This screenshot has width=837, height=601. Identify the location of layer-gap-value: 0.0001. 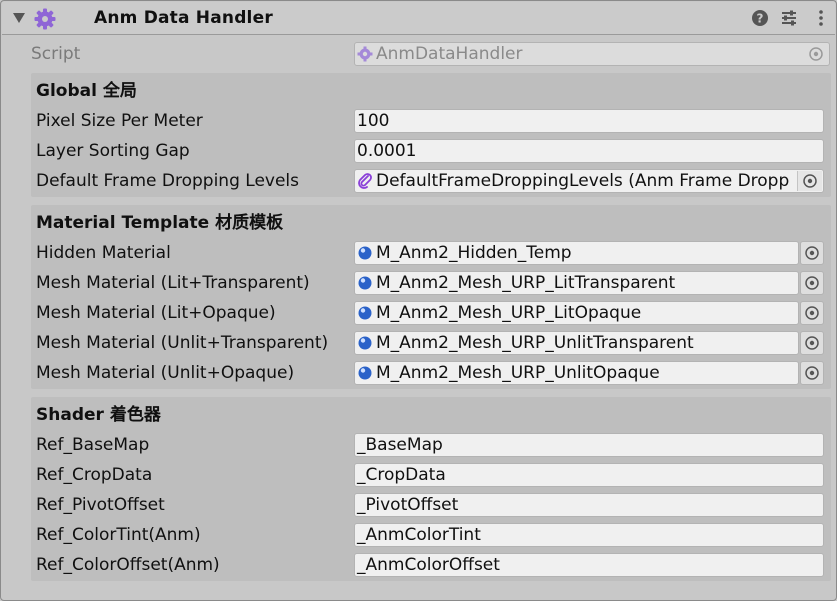
(387, 151).